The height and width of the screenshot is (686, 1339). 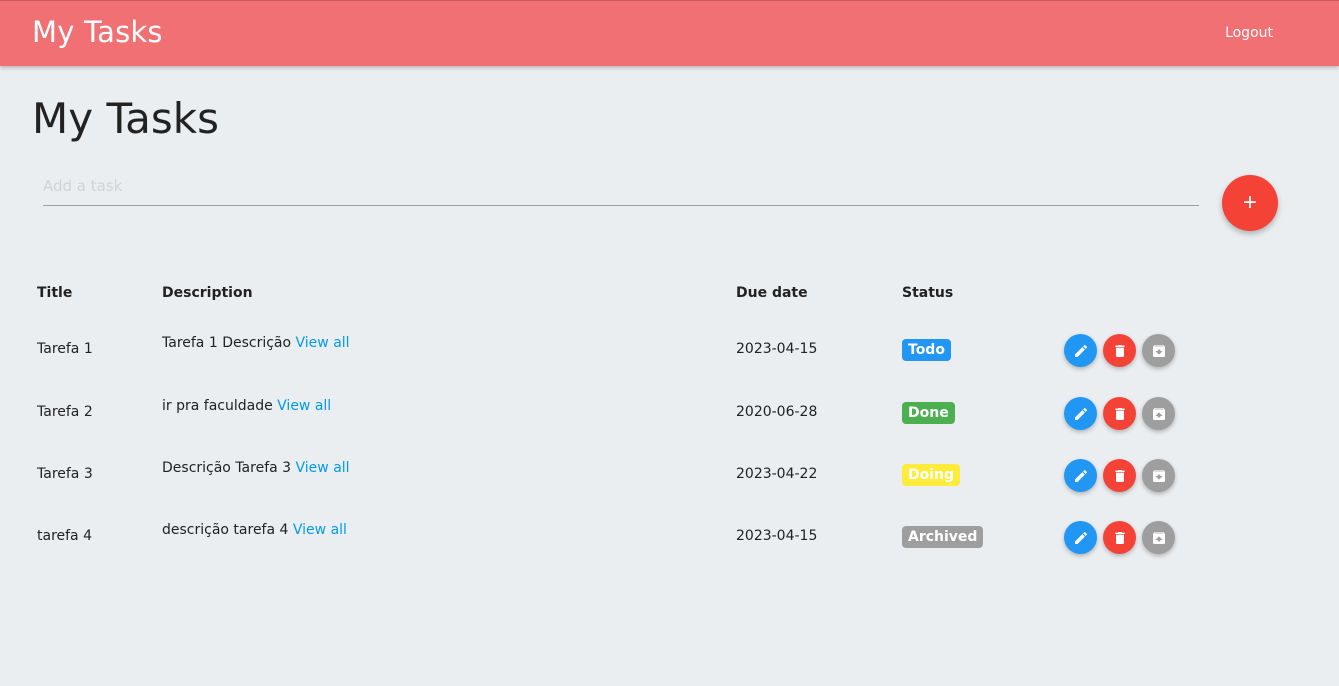 What do you see at coordinates (621, 186) in the screenshot?
I see `add-task-input` at bounding box center [621, 186].